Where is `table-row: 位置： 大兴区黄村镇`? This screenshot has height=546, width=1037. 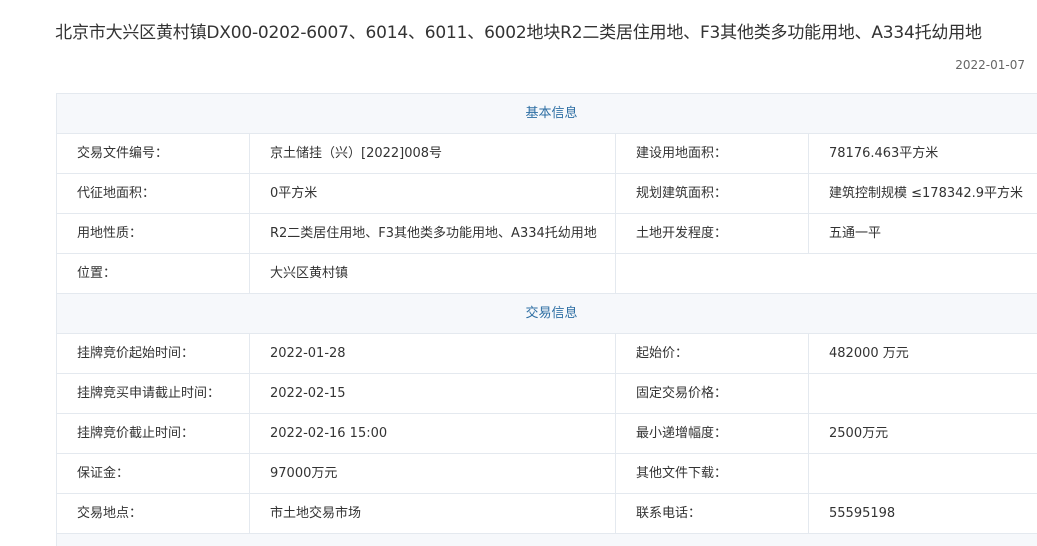
table-row: 位置： 大兴区黄村镇 is located at coordinates (546, 273).